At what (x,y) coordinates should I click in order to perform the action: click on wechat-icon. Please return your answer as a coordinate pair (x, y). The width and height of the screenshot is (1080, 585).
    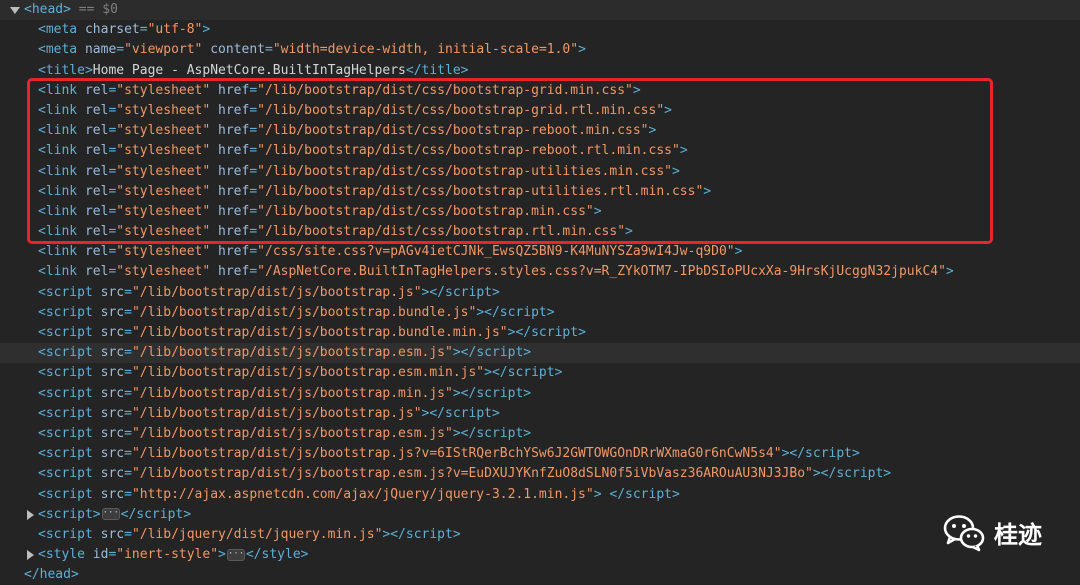
    Looking at the image, I should click on (964, 533).